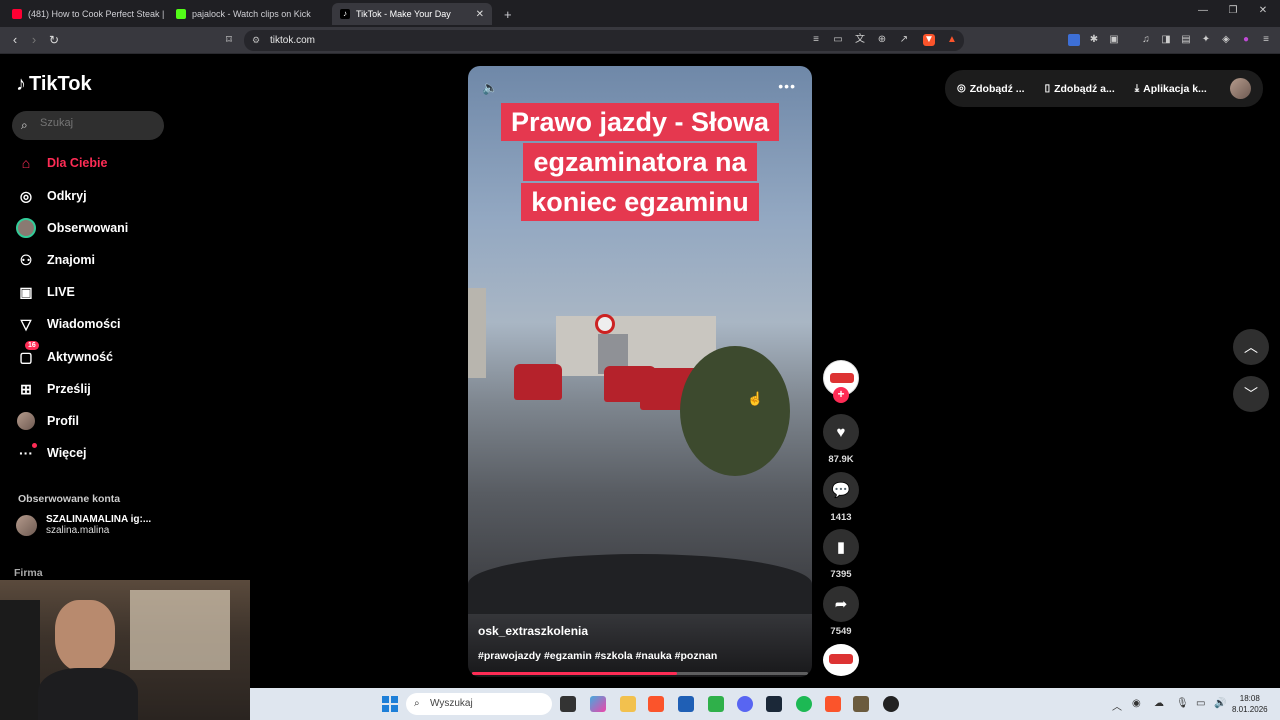  I want to click on sidebar-item-obserwowani: Obserwowani, so click(99, 228).